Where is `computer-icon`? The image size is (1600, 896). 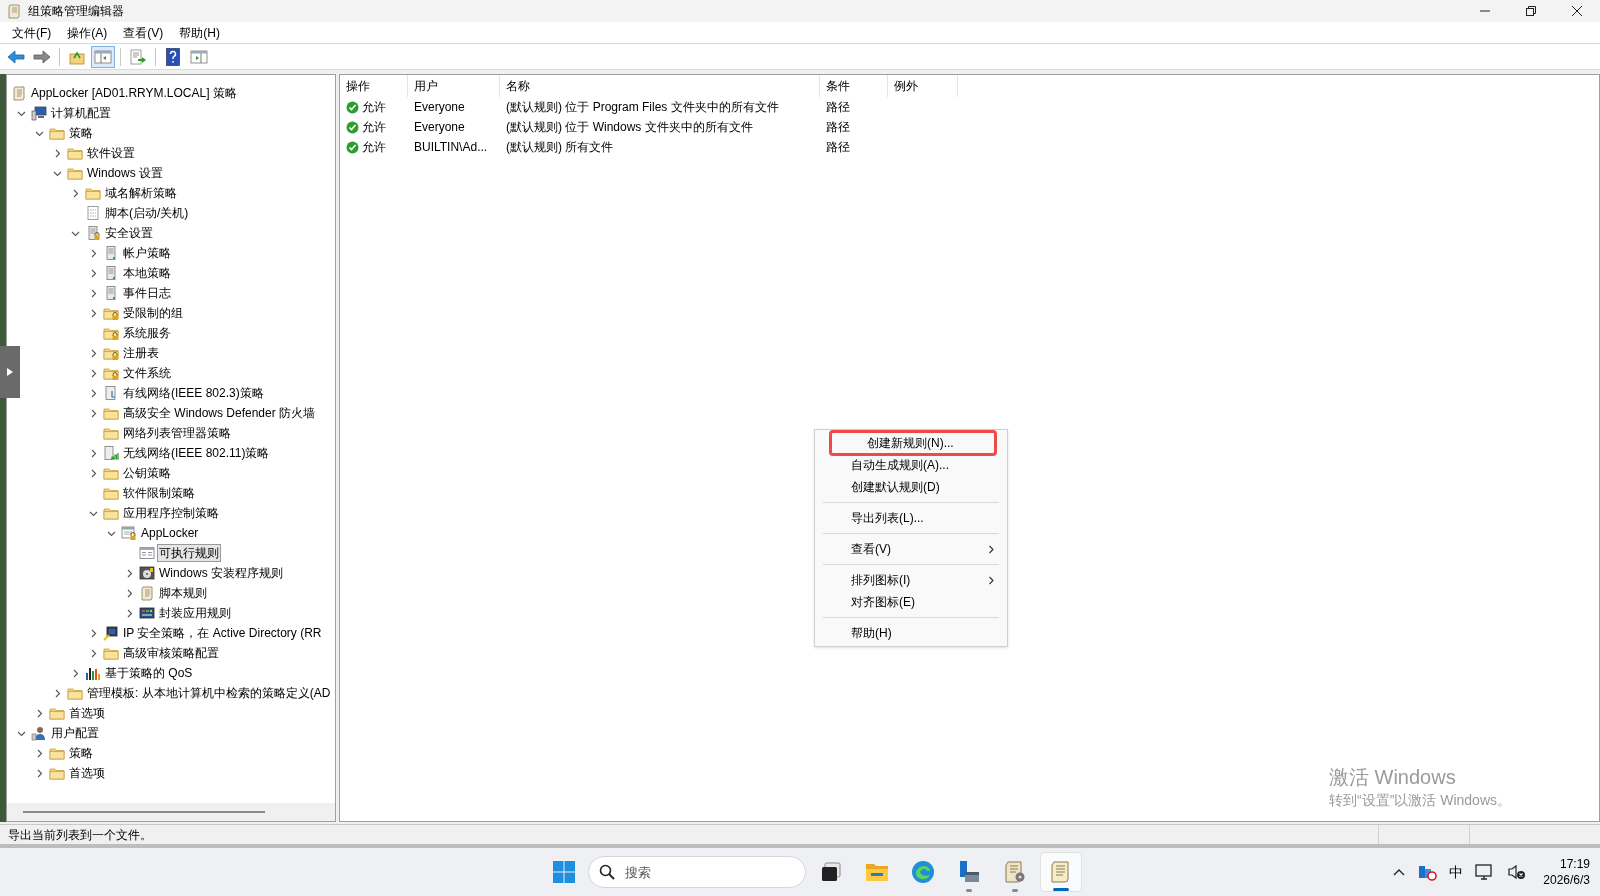
computer-icon is located at coordinates (39, 113).